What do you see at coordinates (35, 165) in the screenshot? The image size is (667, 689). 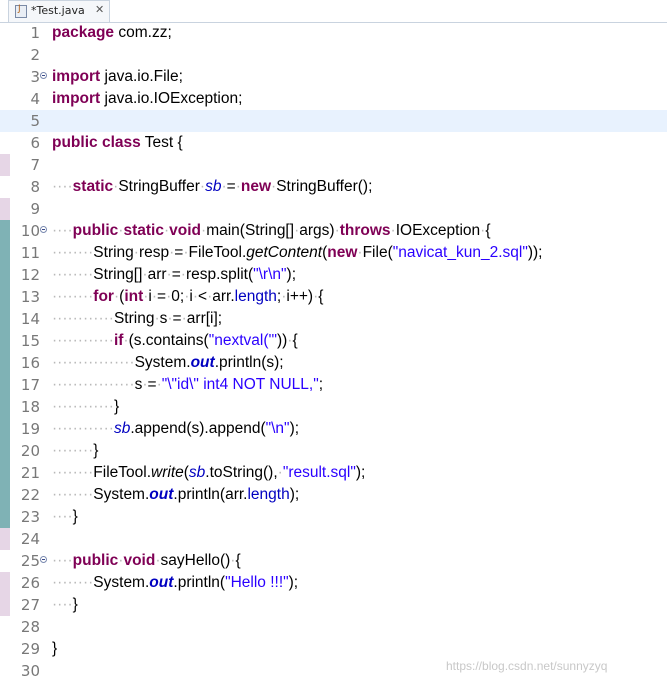 I see `line-number: 7` at bounding box center [35, 165].